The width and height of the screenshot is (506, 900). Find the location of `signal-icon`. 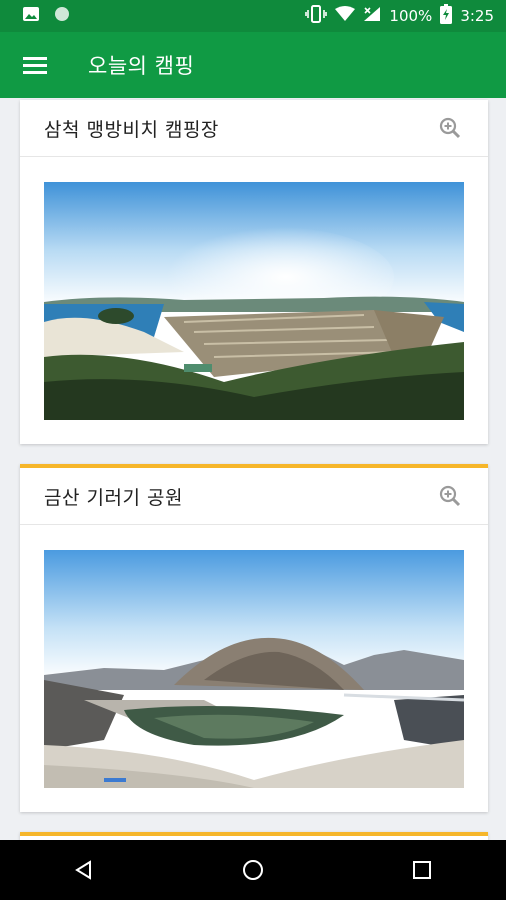

signal-icon is located at coordinates (372, 16).